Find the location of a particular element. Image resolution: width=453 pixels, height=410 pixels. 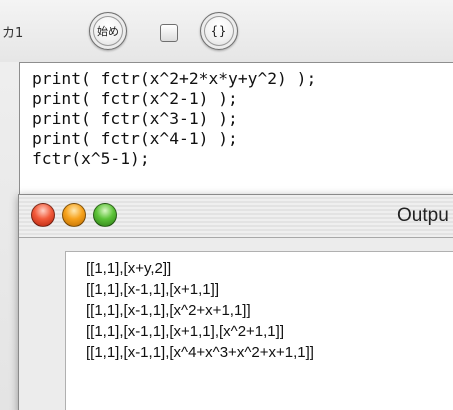

code-line: print( fctr(x^3-1) ); is located at coordinates (135, 118).